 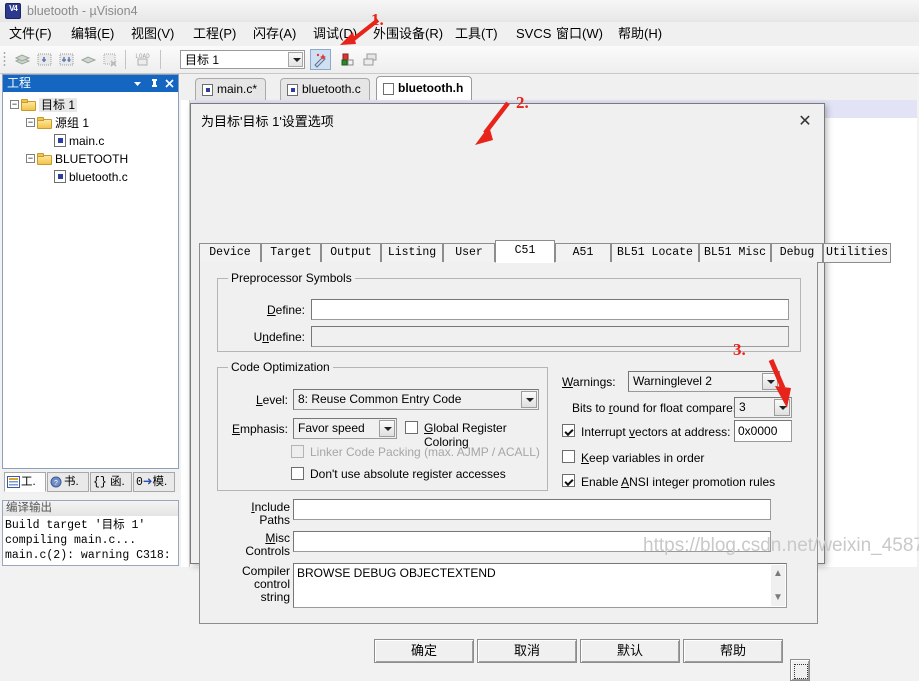 I want to click on tab-a51: A51, so click(x=583, y=253).